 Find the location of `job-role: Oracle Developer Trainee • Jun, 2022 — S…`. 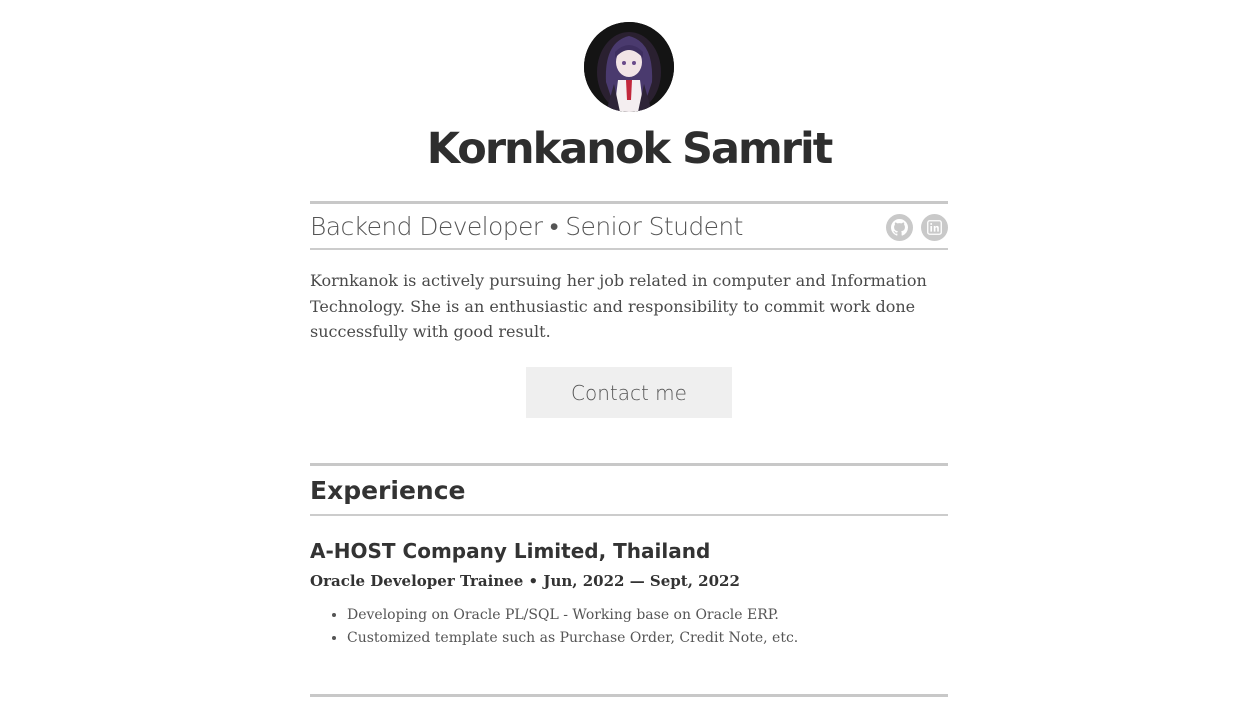

job-role: Oracle Developer Trainee • Jun, 2022 — S… is located at coordinates (525, 581).